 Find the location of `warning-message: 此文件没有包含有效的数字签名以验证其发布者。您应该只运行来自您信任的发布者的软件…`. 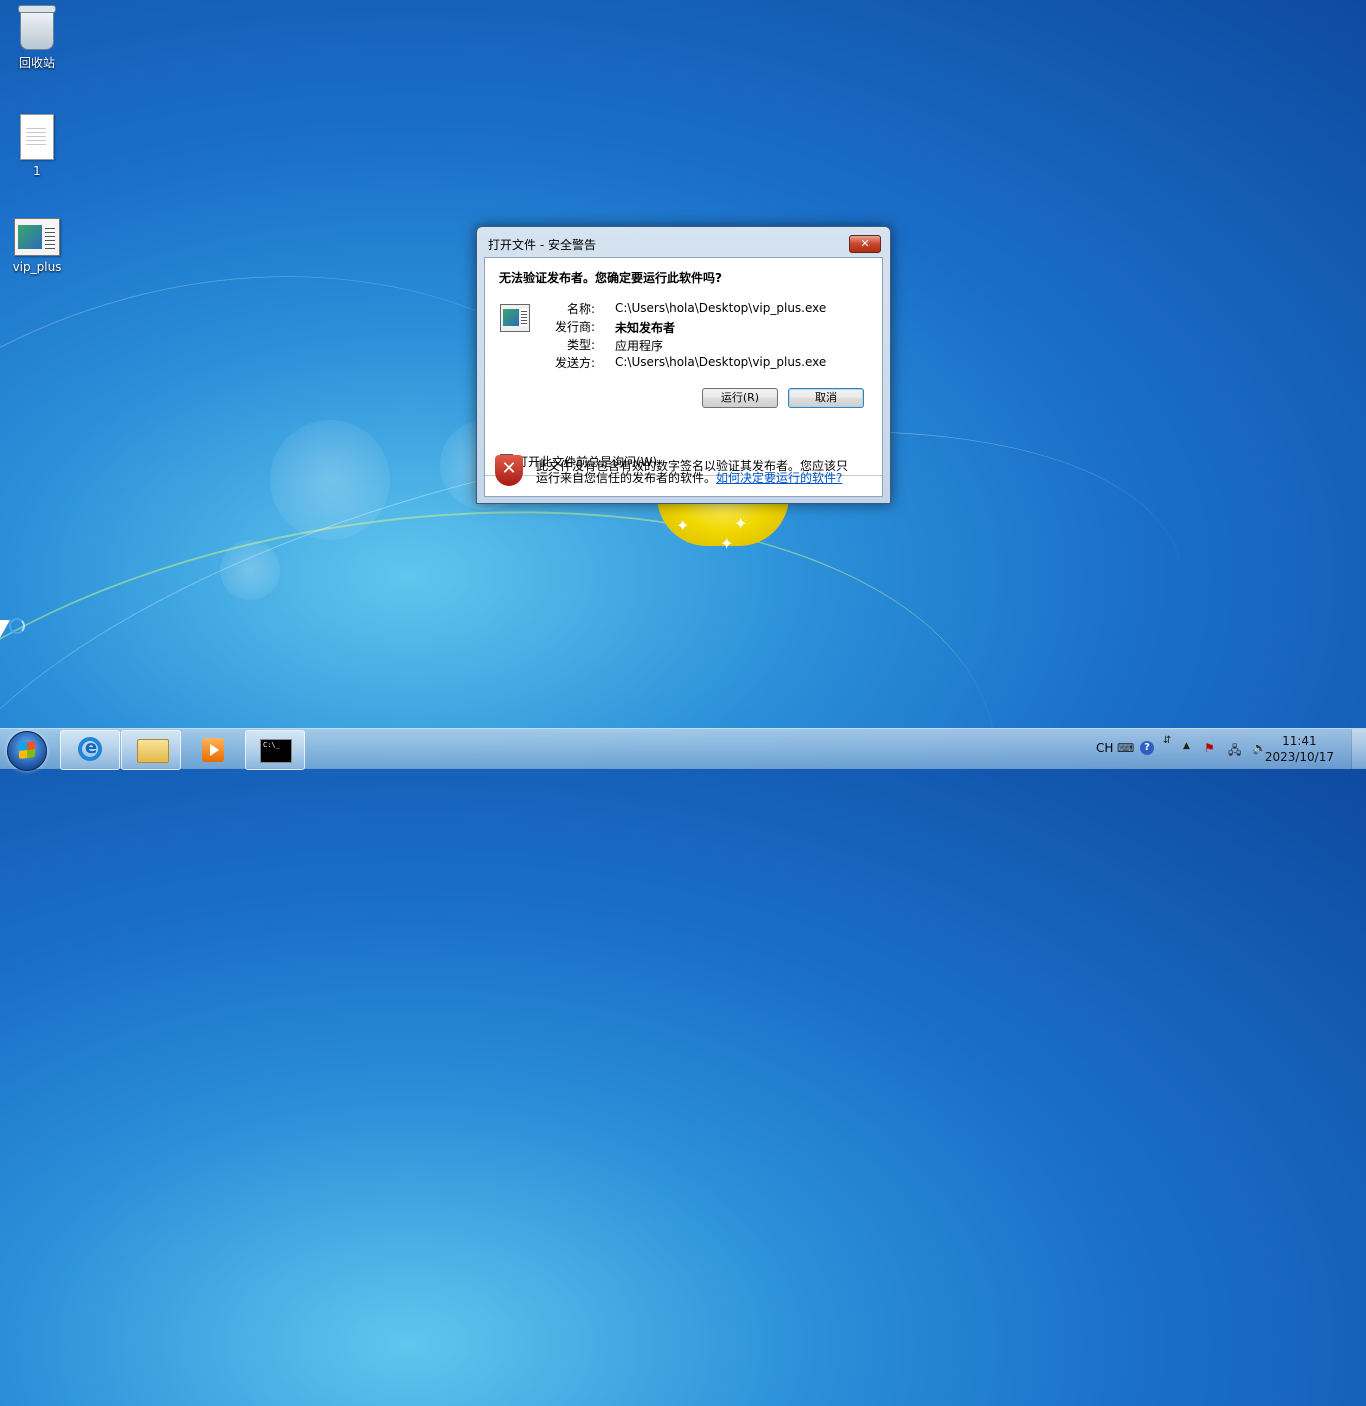

warning-message: 此文件没有包含有效的数字签名以验证其发布者。您应该只运行来自您信任的发布者的软件… is located at coordinates (696, 472).